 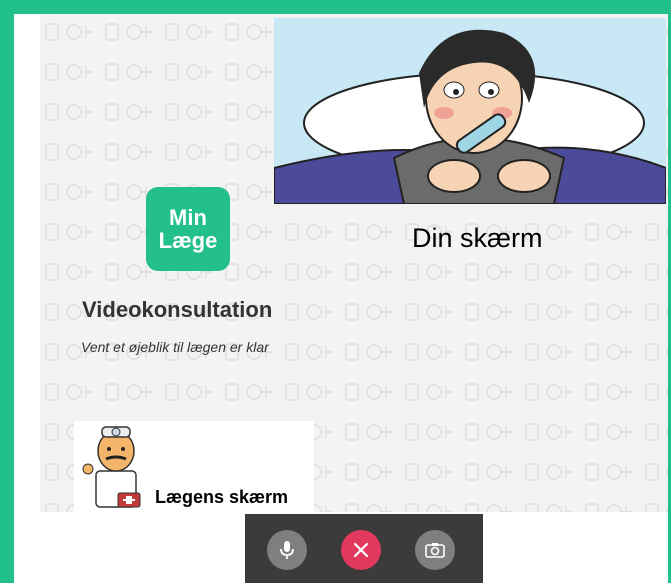 I want to click on doctor-video: Lægens skærm, so click(x=194, y=467).